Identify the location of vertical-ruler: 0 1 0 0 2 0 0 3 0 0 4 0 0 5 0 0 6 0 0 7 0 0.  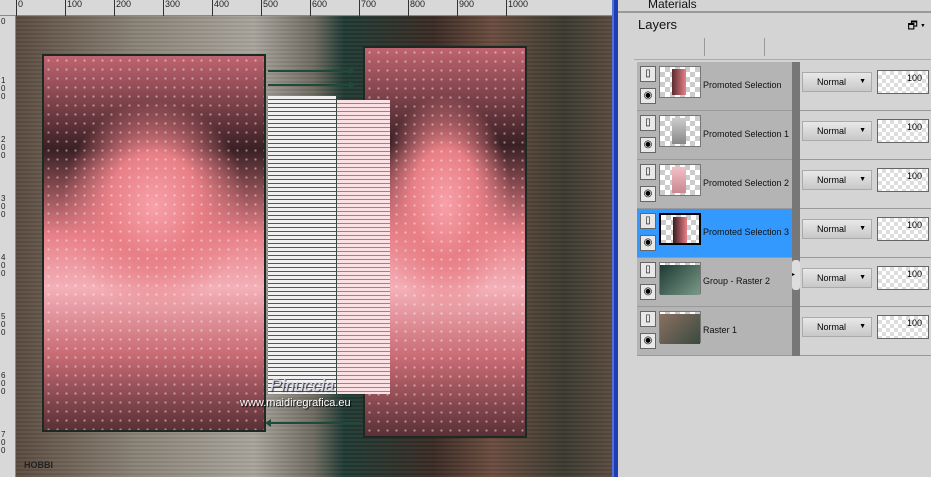
(8, 246).